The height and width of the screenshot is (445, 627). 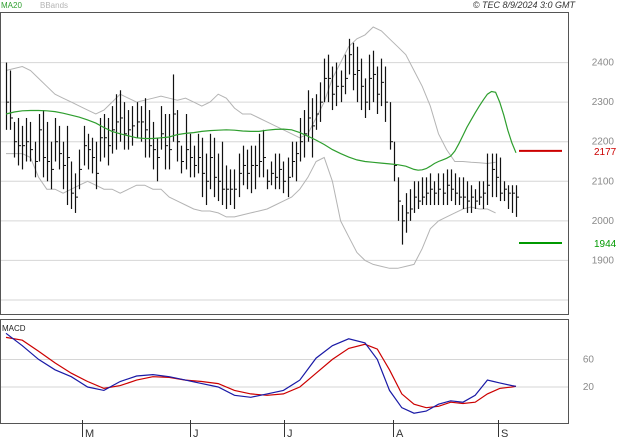 I want to click on annotation-label: 1944, so click(x=605, y=244).